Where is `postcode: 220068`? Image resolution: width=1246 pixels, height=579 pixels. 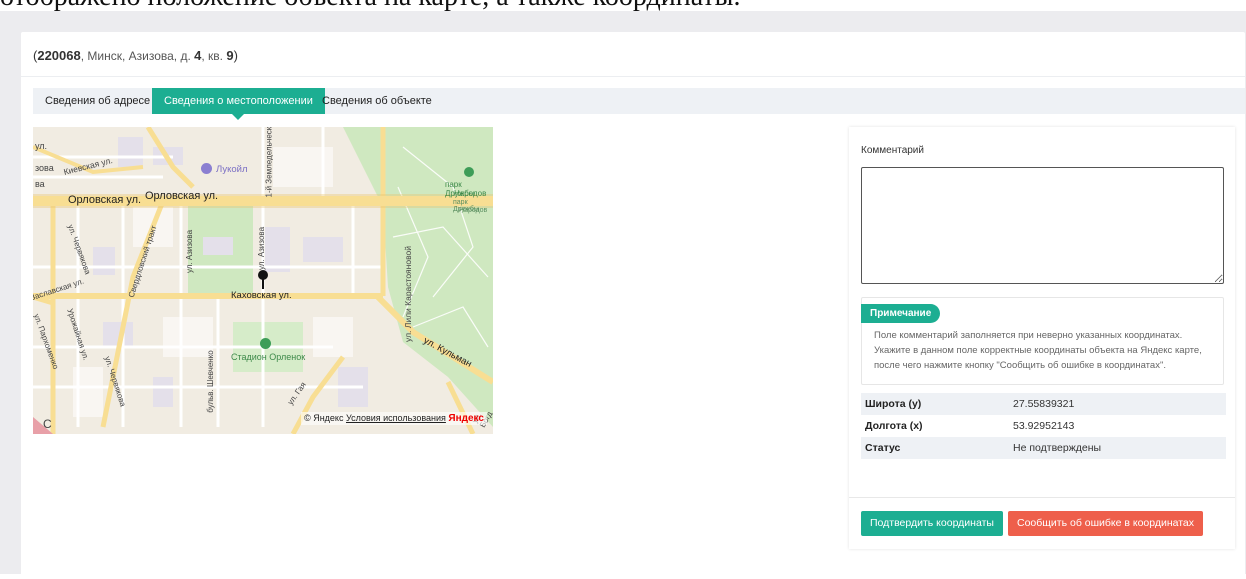
postcode: 220068 is located at coordinates (59, 55).